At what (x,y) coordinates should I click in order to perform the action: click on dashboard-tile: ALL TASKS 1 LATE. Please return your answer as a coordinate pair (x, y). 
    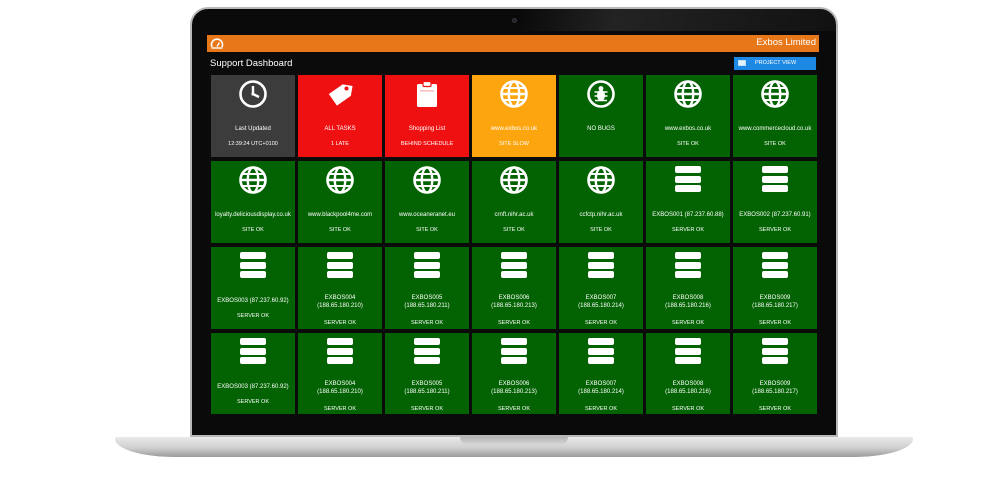
    Looking at the image, I should click on (340, 116).